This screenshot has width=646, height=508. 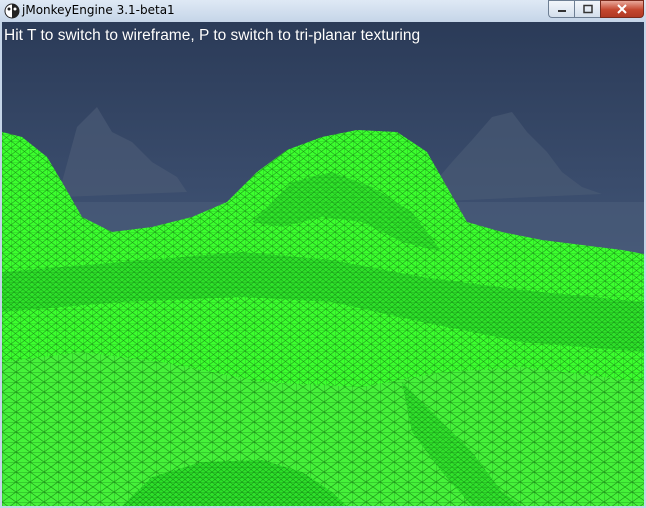 I want to click on window-title: jMonkeyEngine 3.1-beta1, so click(x=98, y=10).